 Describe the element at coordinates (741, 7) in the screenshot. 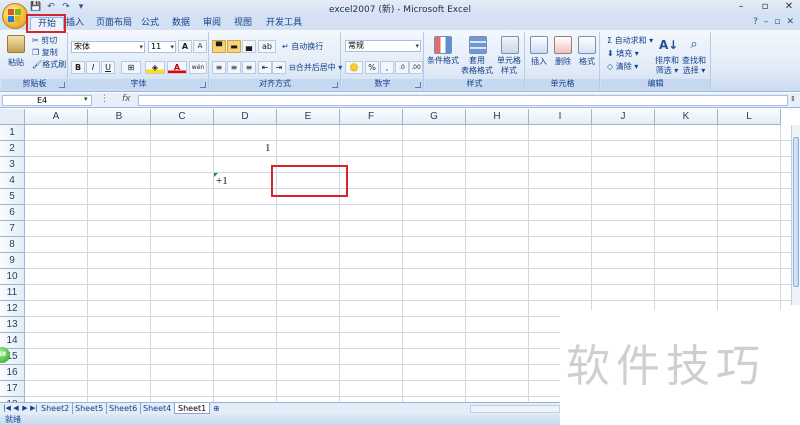

I see `minimize-icon: –` at that location.